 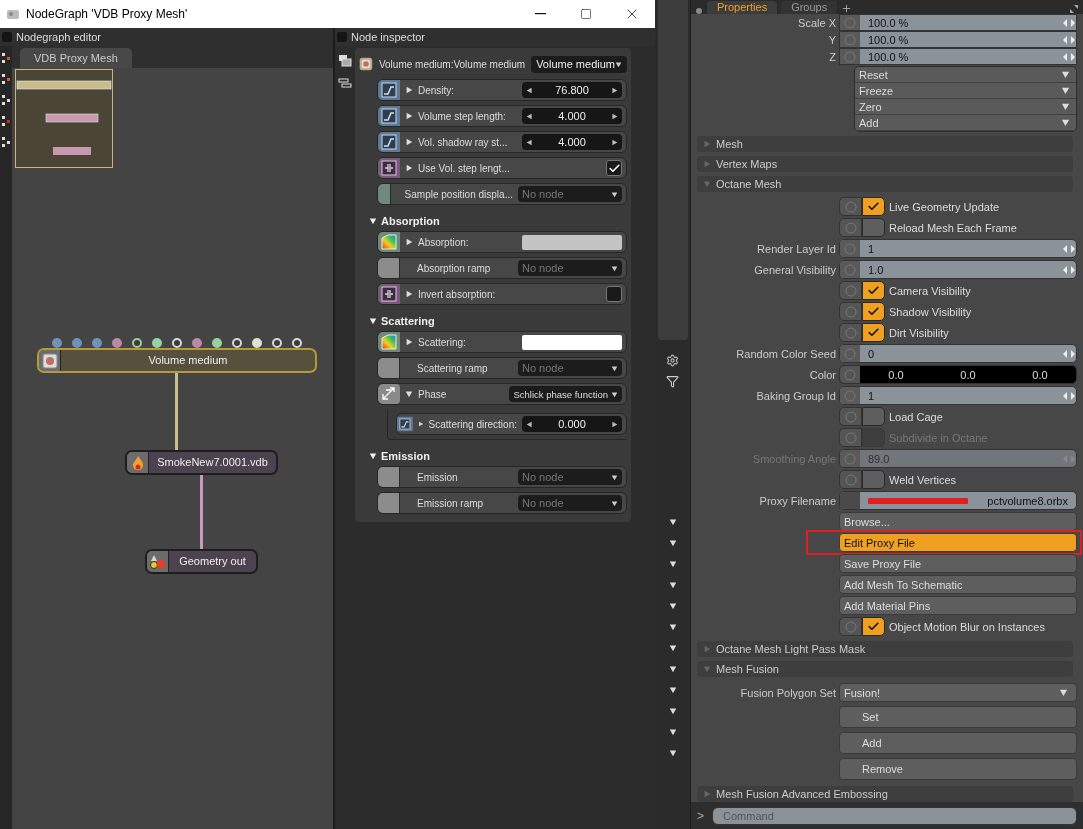 I want to click on number-field: 76.800, so click(x=572, y=90).